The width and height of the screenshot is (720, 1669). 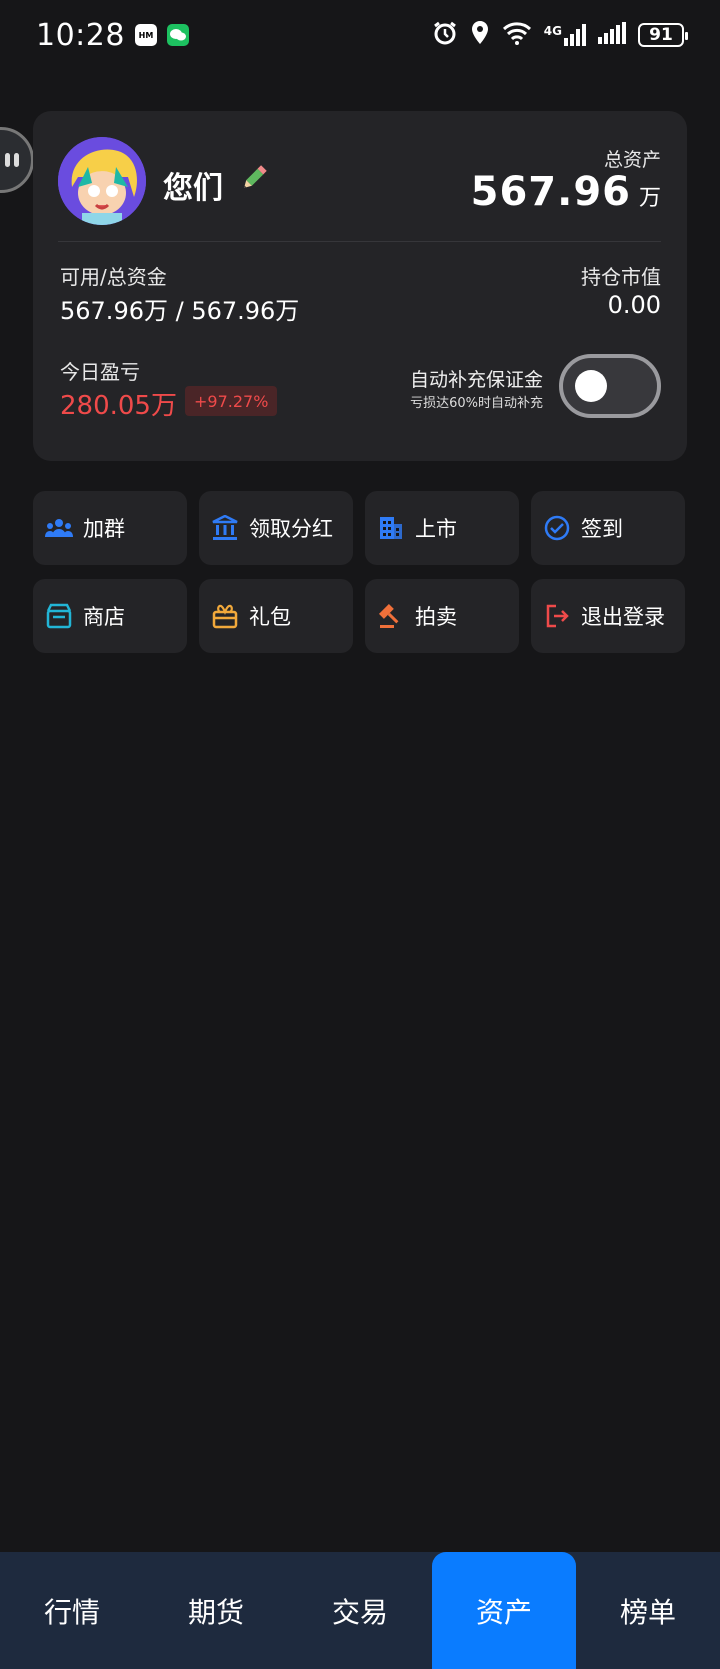 I want to click on bank-icon, so click(x=225, y=528).